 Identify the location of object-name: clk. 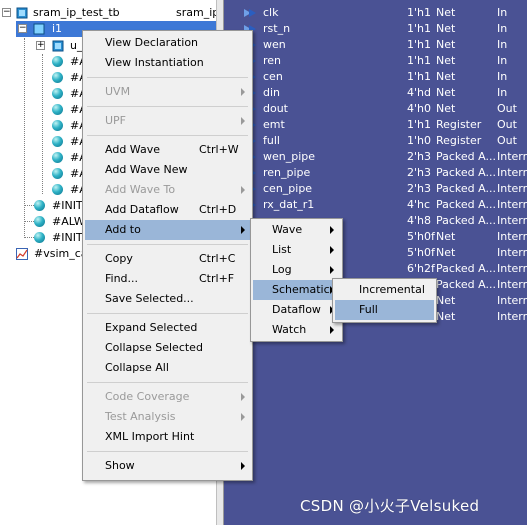
(271, 12).